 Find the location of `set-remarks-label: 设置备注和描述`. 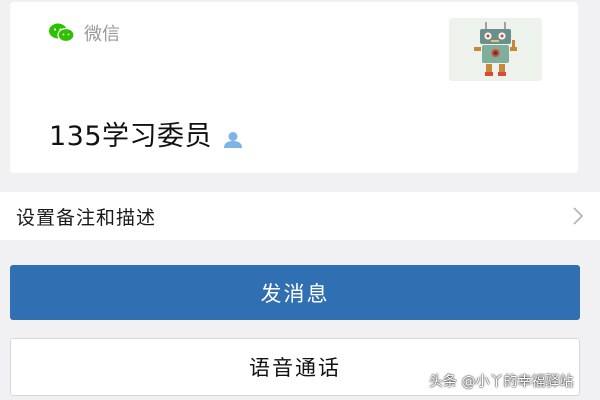

set-remarks-label: 设置备注和描述 is located at coordinates (86, 217).